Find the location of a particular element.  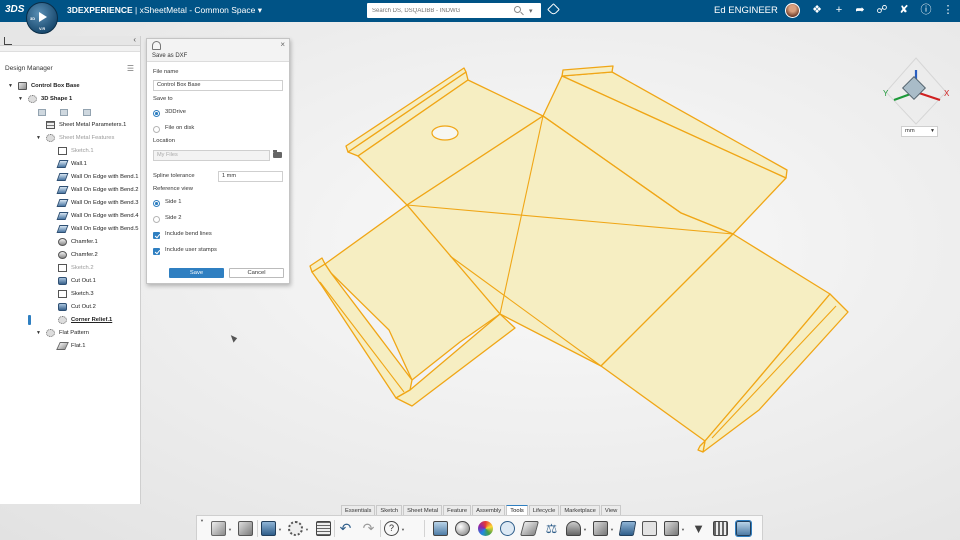

export-dxf-icon is located at coordinates (743, 528).